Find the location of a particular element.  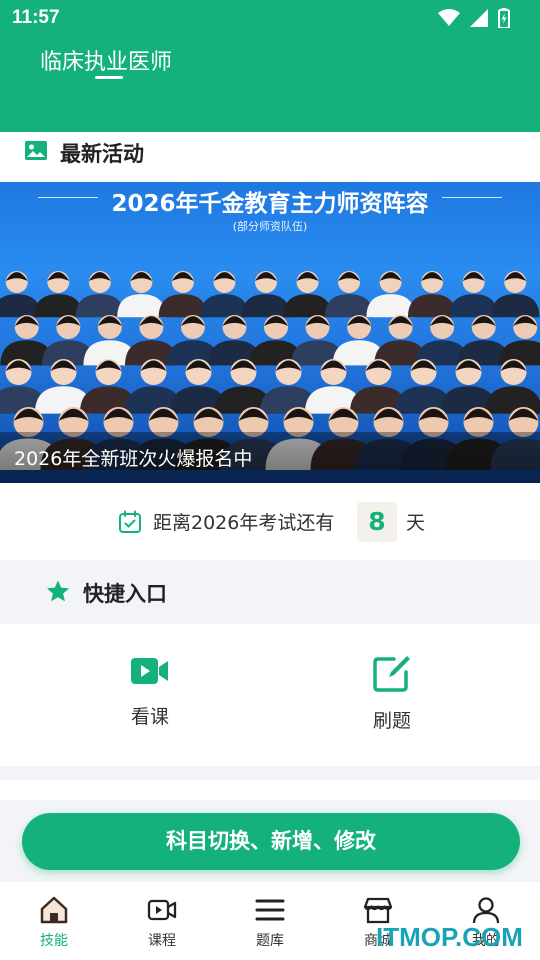

user-icon is located at coordinates (486, 910).